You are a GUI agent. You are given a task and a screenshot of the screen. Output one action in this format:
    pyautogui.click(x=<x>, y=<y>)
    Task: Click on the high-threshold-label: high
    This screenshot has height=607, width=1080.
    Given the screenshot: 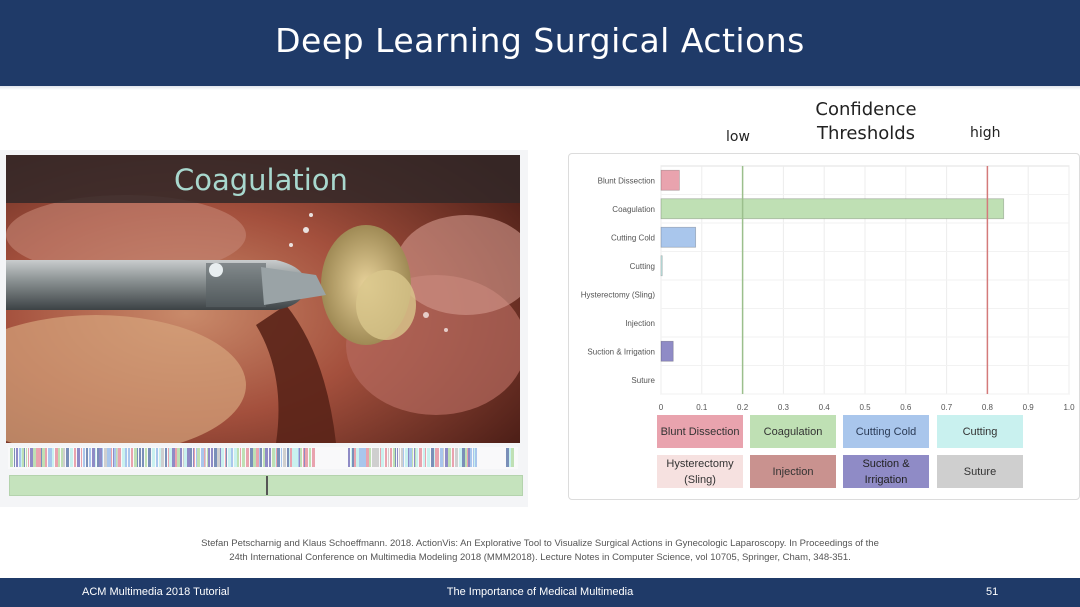 What is the action you would take?
    pyautogui.click(x=985, y=133)
    